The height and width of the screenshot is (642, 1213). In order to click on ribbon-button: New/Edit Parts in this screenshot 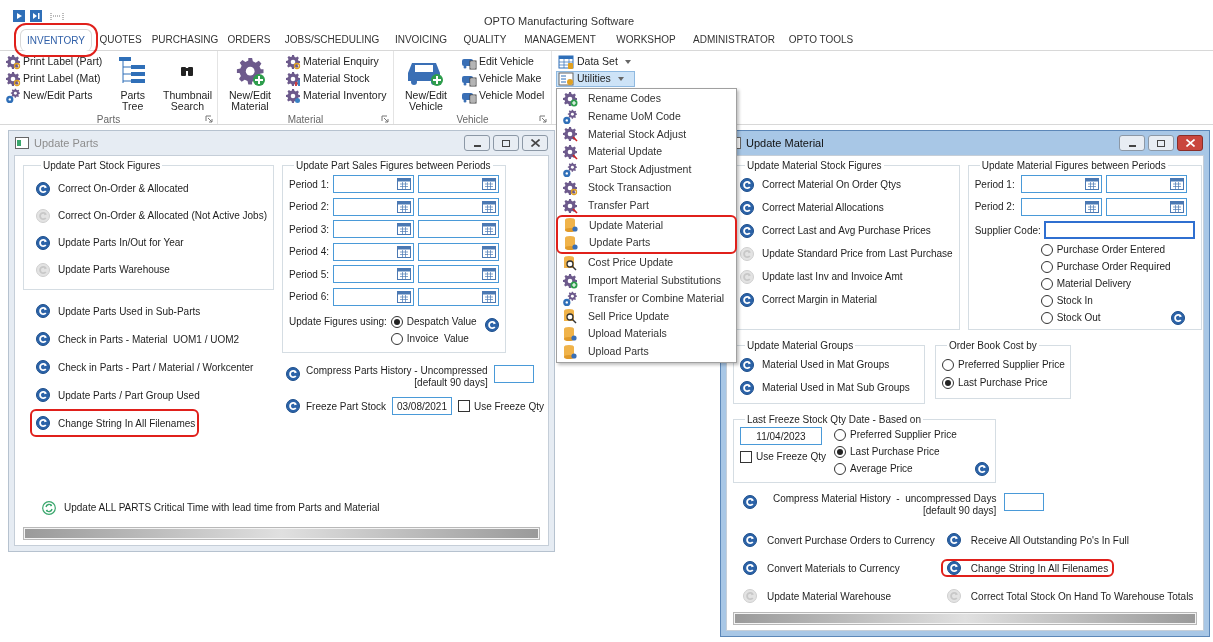, I will do `click(54, 96)`.